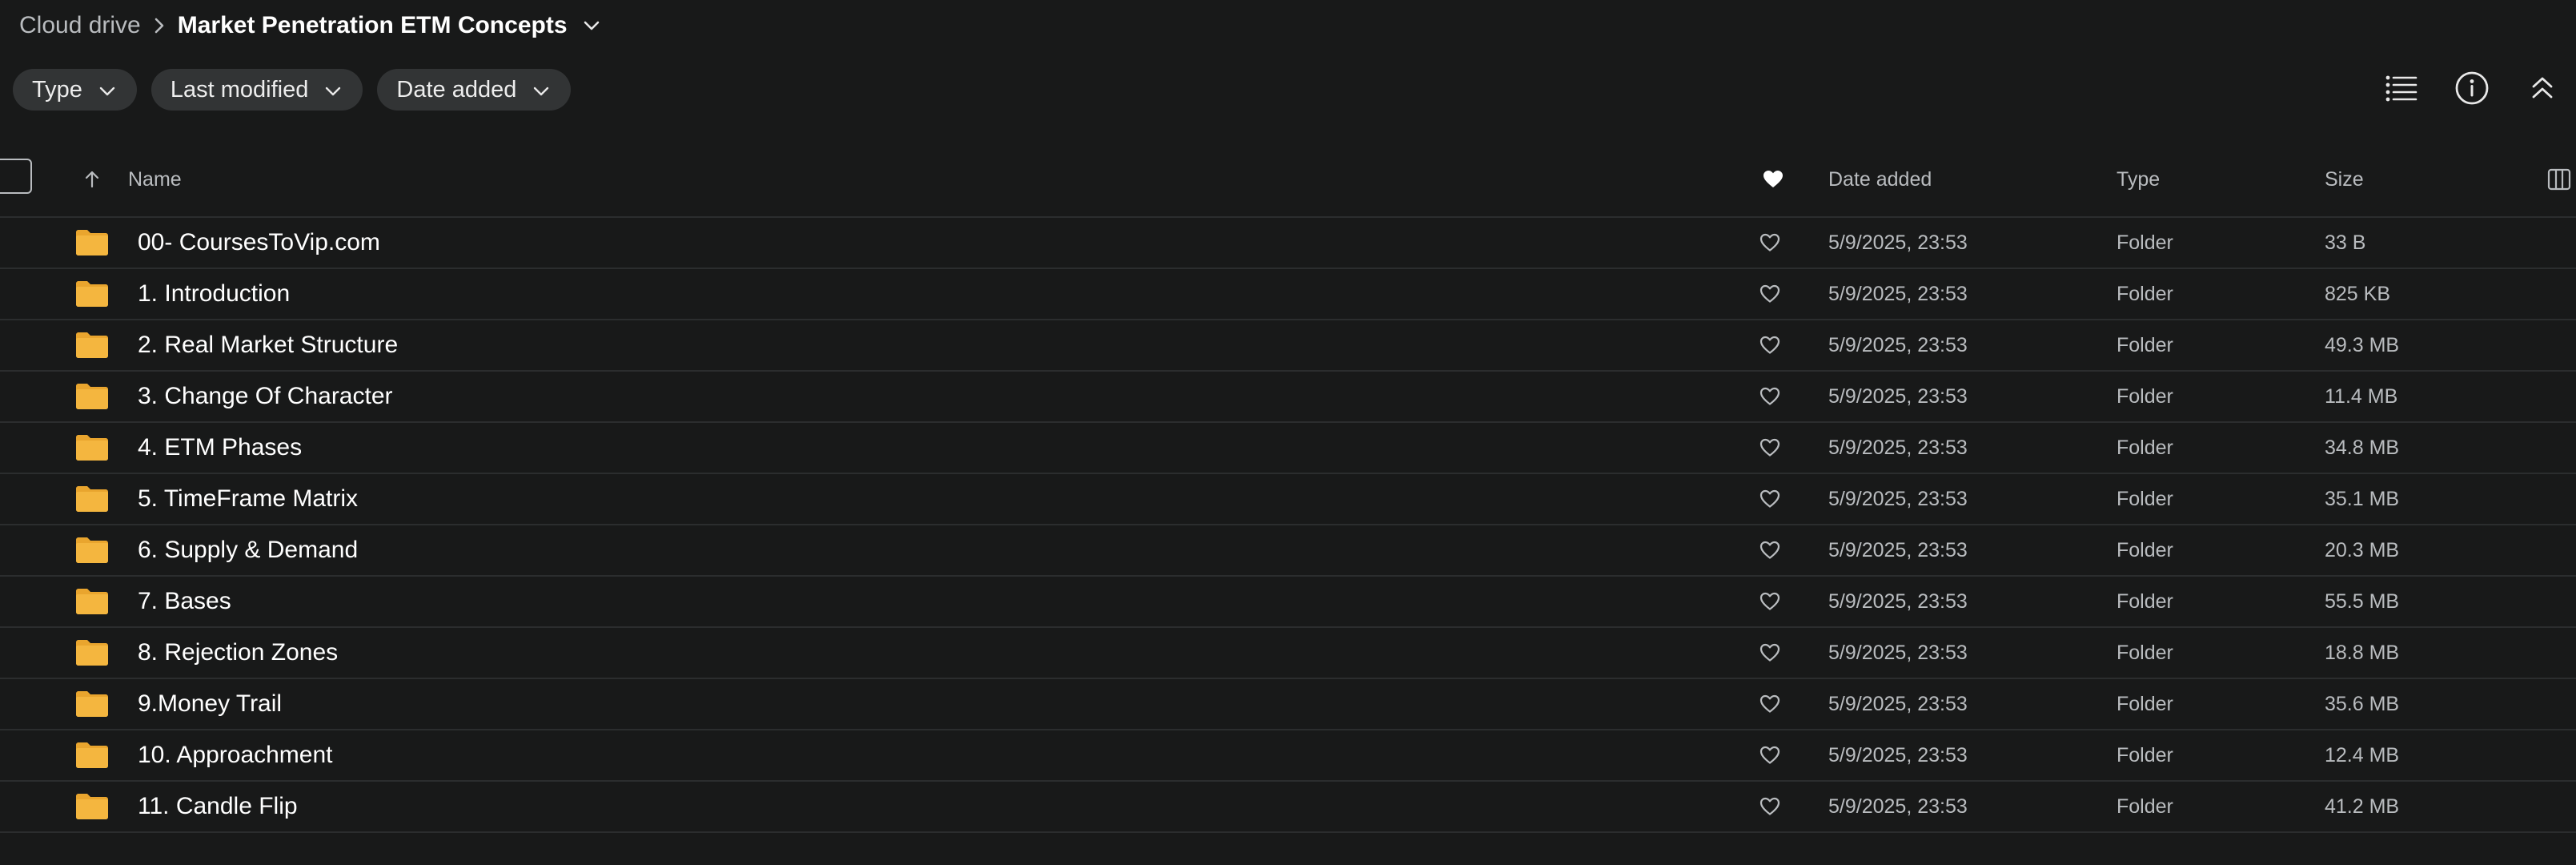  I want to click on filter-last-modified-button: Last modified, so click(256, 90).